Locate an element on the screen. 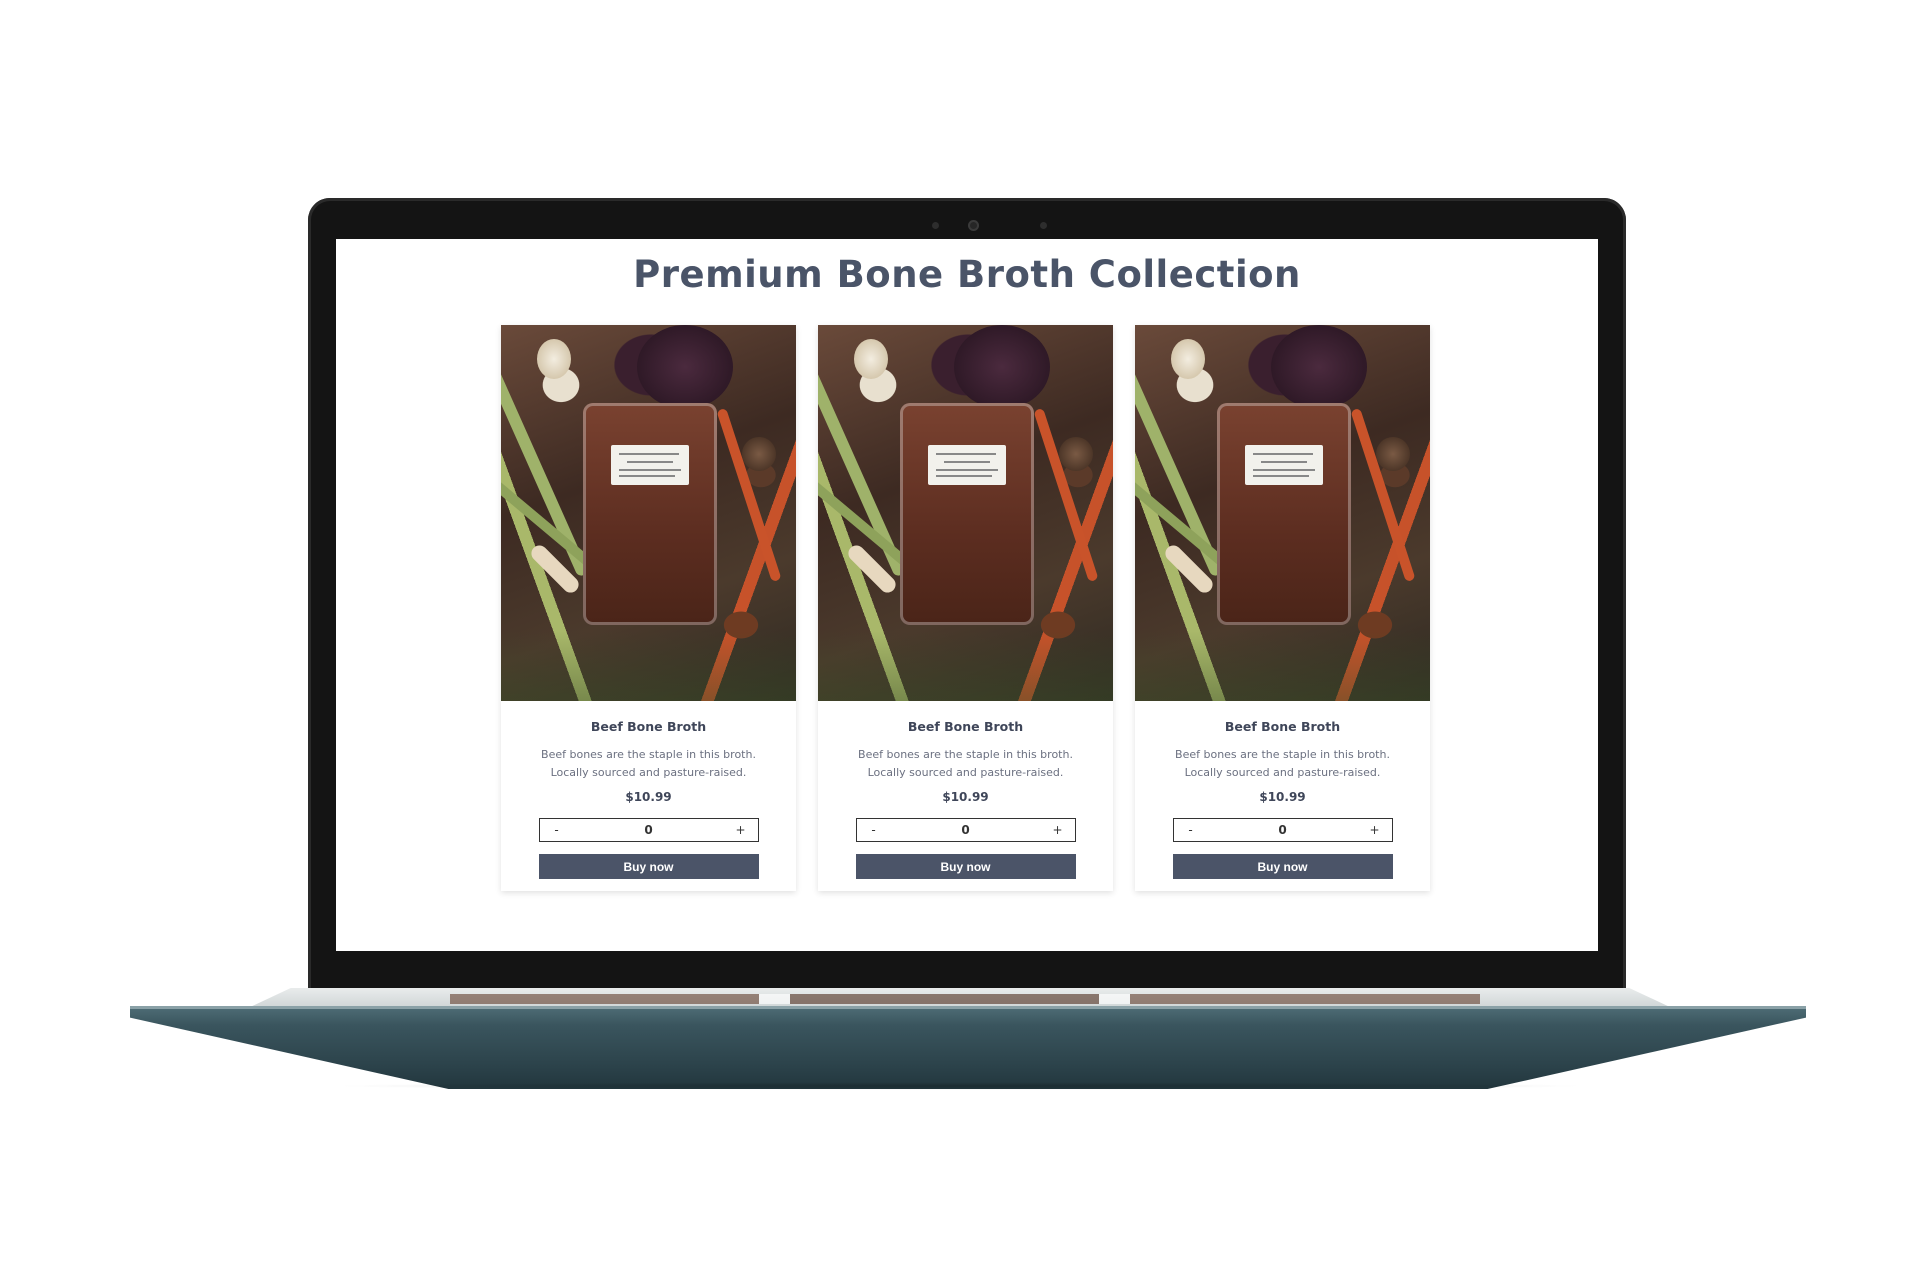 This screenshot has width=1920, height=1280. laptop-base is located at coordinates (968, 1047).